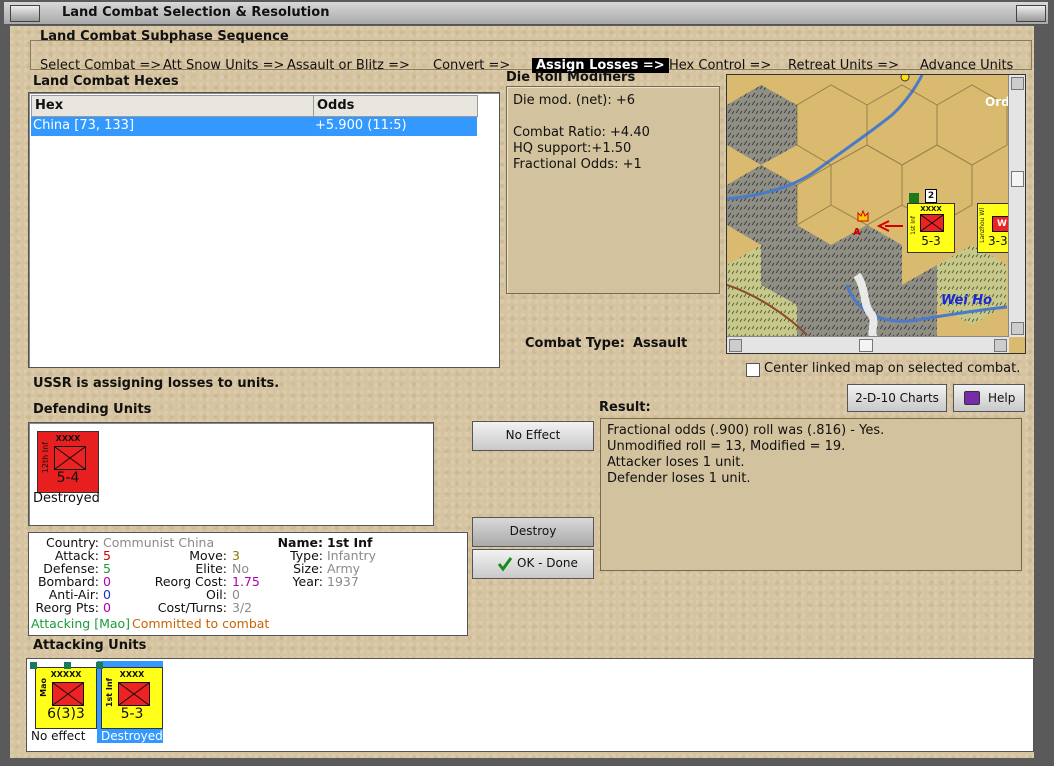 The image size is (1054, 766). What do you see at coordinates (66, 498) in the screenshot?
I see `unit-status: Destroyed` at bounding box center [66, 498].